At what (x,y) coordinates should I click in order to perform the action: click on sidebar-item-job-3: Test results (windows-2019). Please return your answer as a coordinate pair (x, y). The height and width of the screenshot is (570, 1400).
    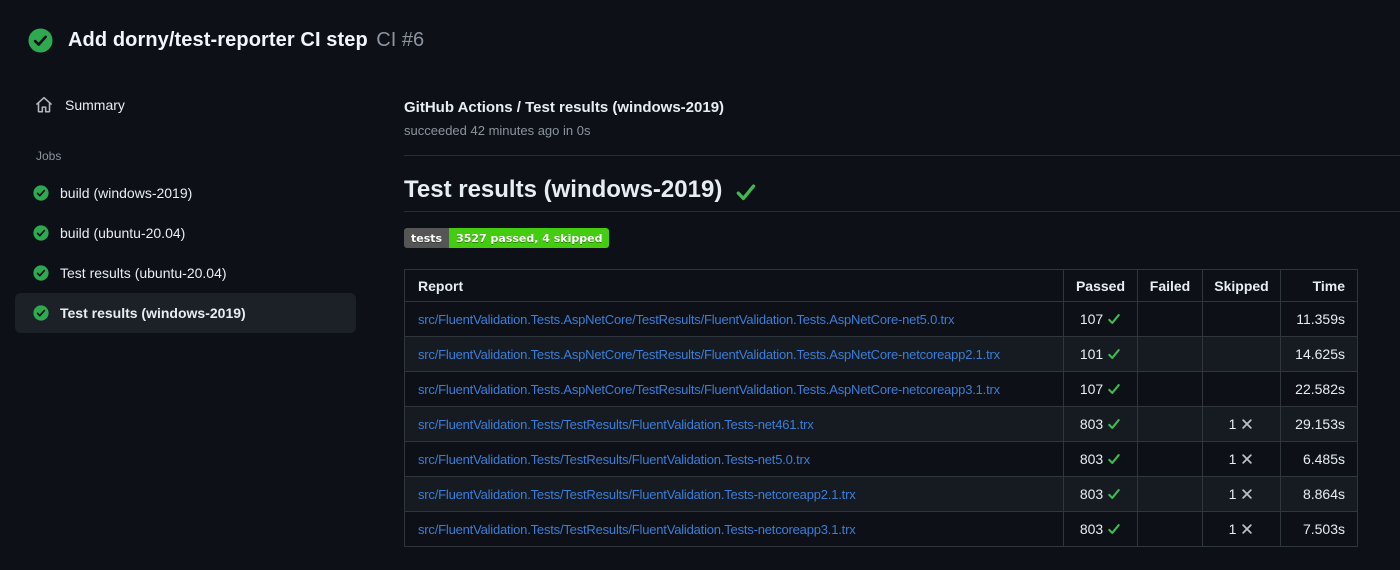
    Looking at the image, I should click on (185, 313).